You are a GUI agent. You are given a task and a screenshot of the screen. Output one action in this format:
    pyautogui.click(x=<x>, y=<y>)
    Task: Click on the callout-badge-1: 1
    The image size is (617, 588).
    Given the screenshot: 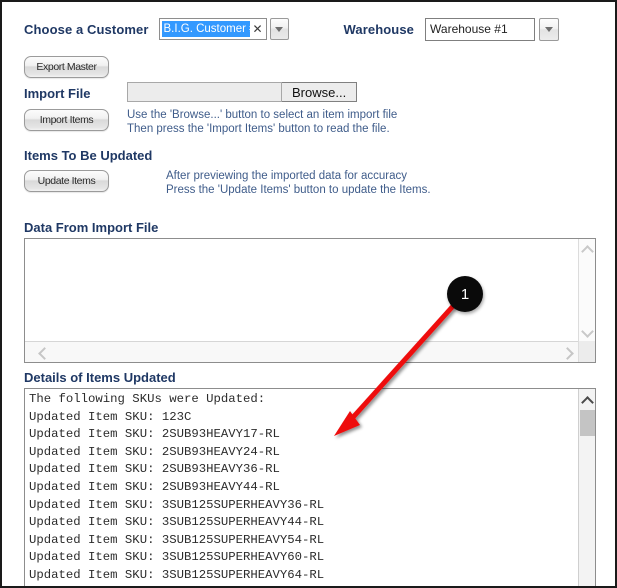 What is the action you would take?
    pyautogui.click(x=465, y=294)
    